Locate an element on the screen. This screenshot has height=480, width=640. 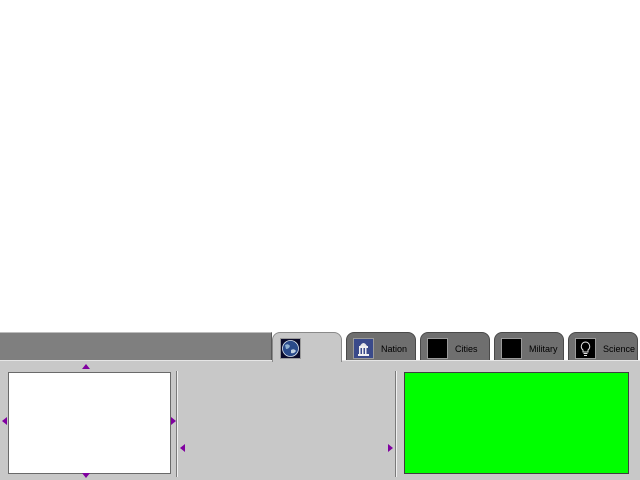
tab-military-label: Military is located at coordinates (543, 349).